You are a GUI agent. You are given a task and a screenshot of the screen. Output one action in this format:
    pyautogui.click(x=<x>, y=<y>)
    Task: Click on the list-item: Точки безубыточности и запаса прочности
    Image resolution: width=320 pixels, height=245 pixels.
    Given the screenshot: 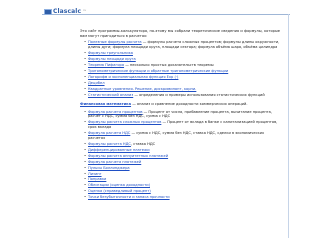 What is the action you would take?
    pyautogui.click(x=182, y=197)
    